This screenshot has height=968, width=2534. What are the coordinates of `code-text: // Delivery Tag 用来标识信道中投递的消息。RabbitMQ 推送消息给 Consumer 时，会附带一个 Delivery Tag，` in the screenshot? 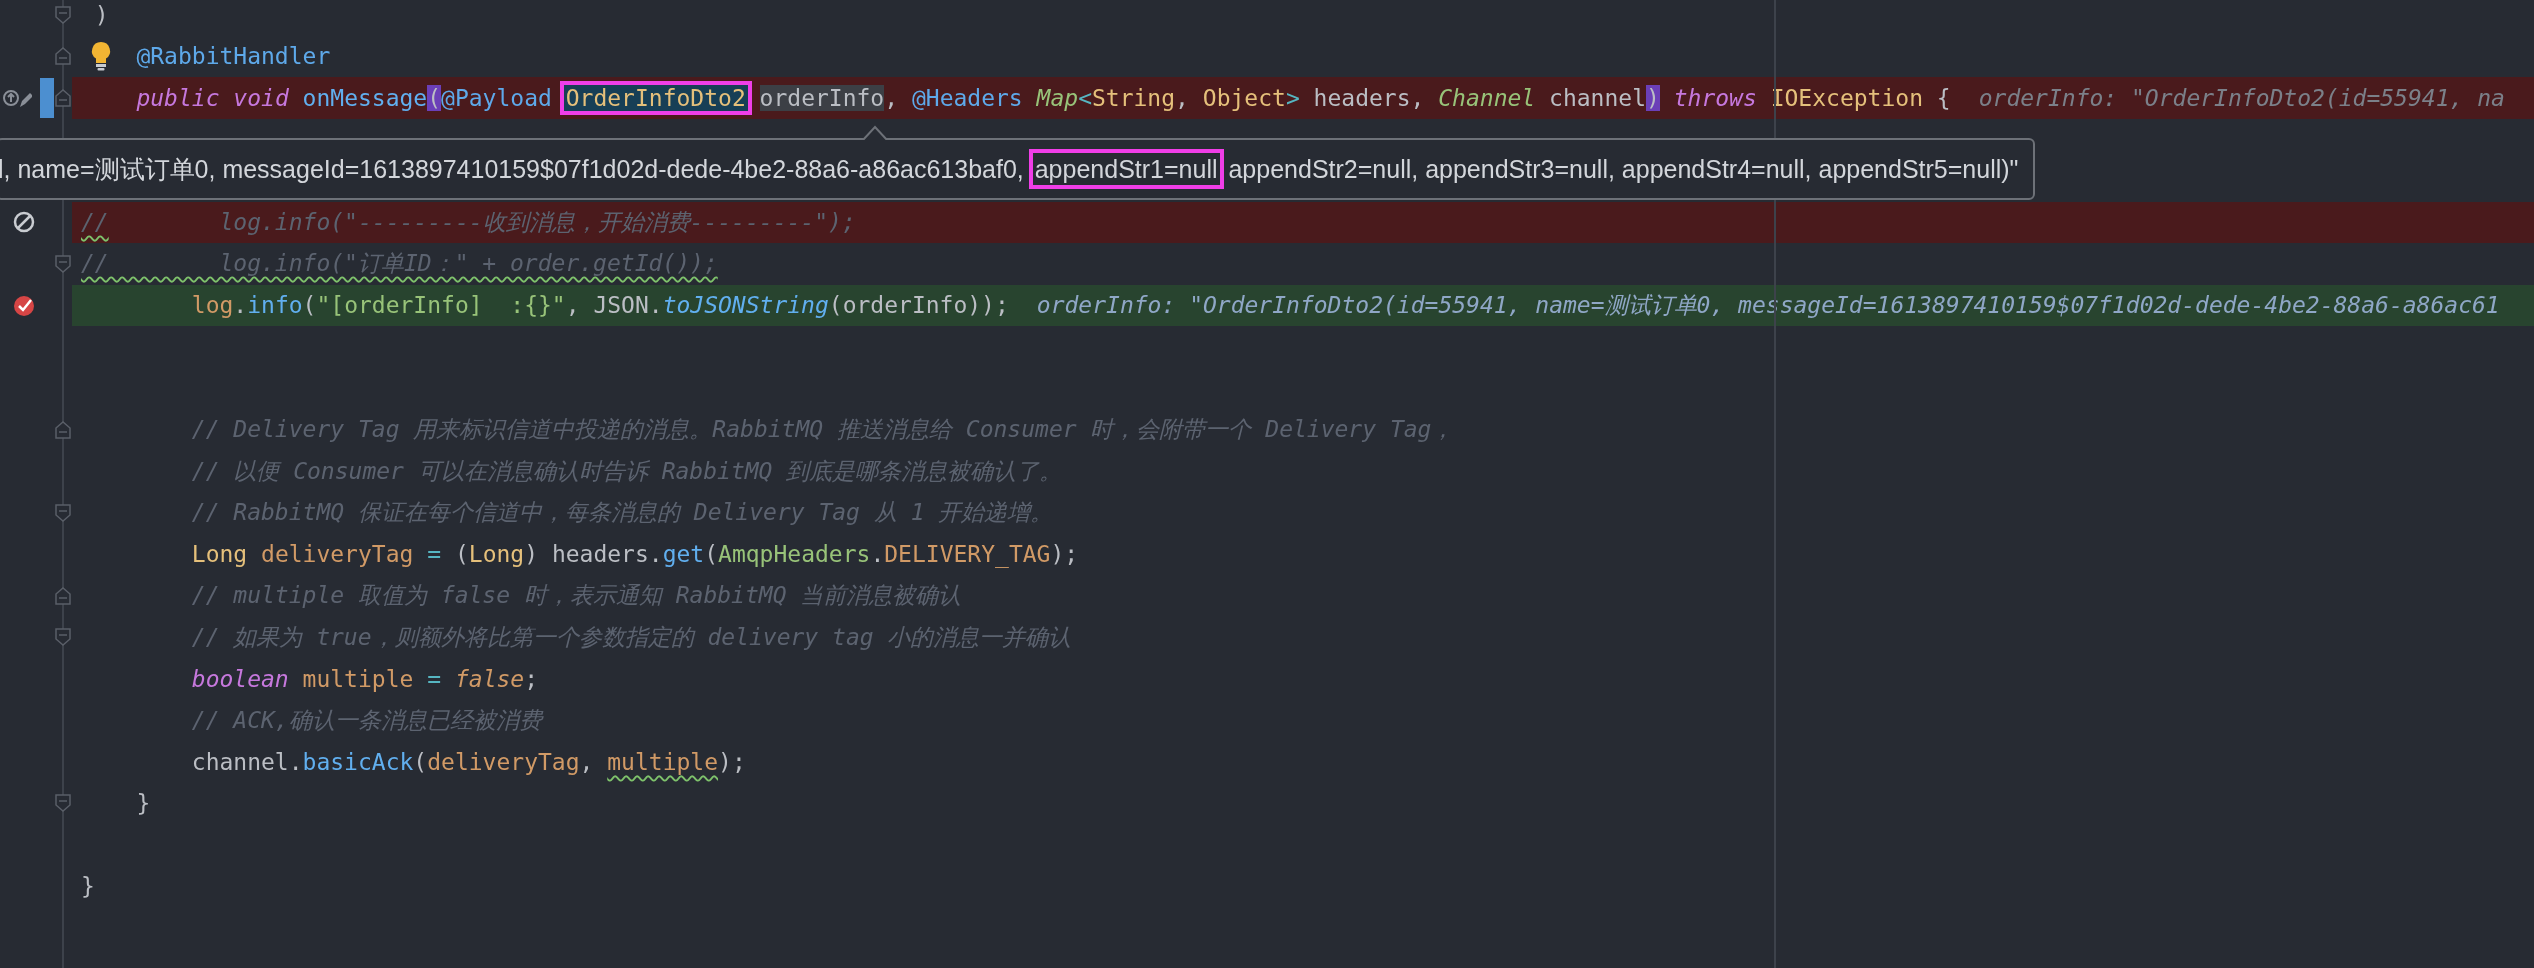 It's located at (823, 430).